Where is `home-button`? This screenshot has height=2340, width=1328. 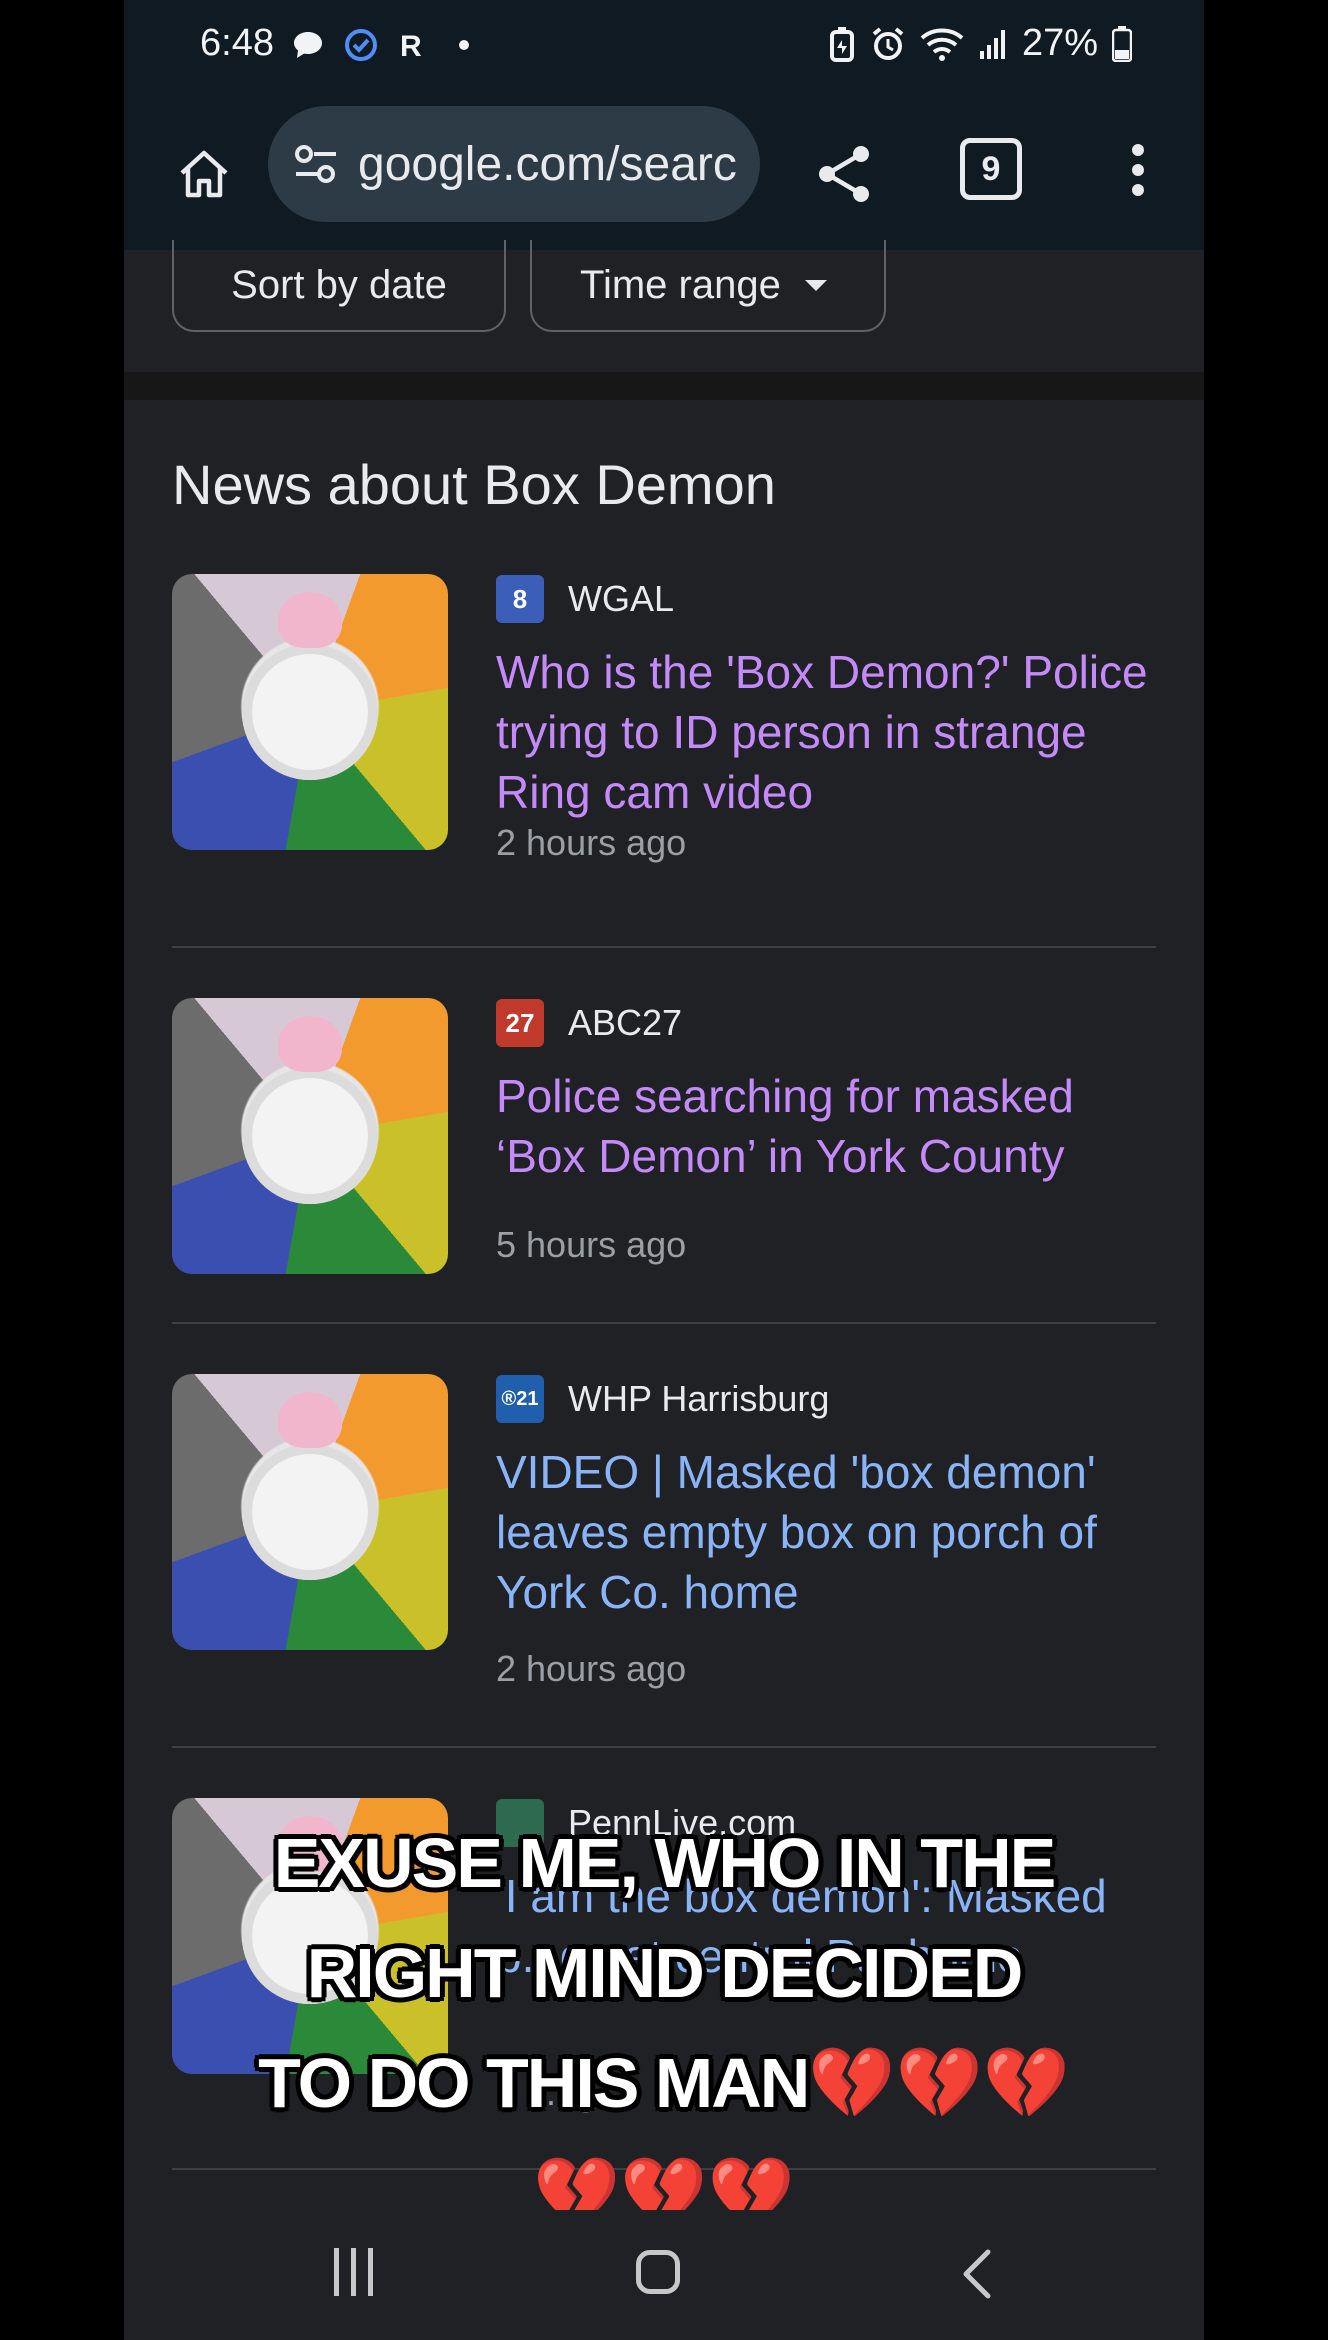
home-button is located at coordinates (204, 174).